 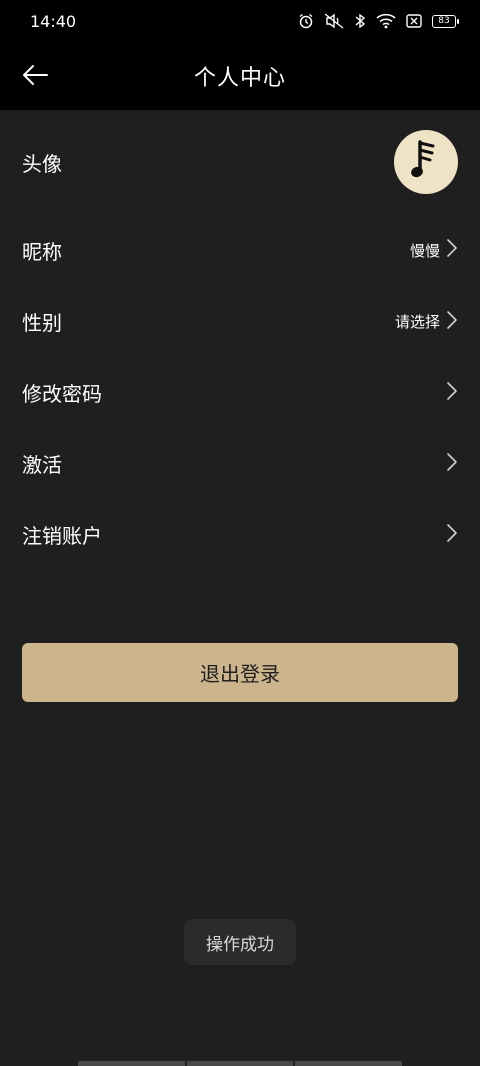 What do you see at coordinates (414, 21) in the screenshot?
I see `sim-icon` at bounding box center [414, 21].